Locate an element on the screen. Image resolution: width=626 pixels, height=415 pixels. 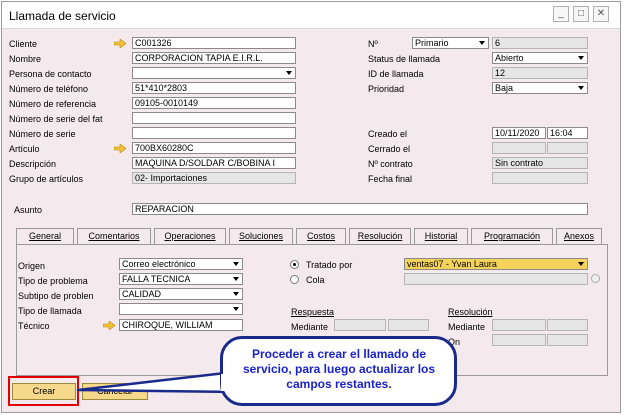
prioridad-select: Baja is located at coordinates (540, 88).